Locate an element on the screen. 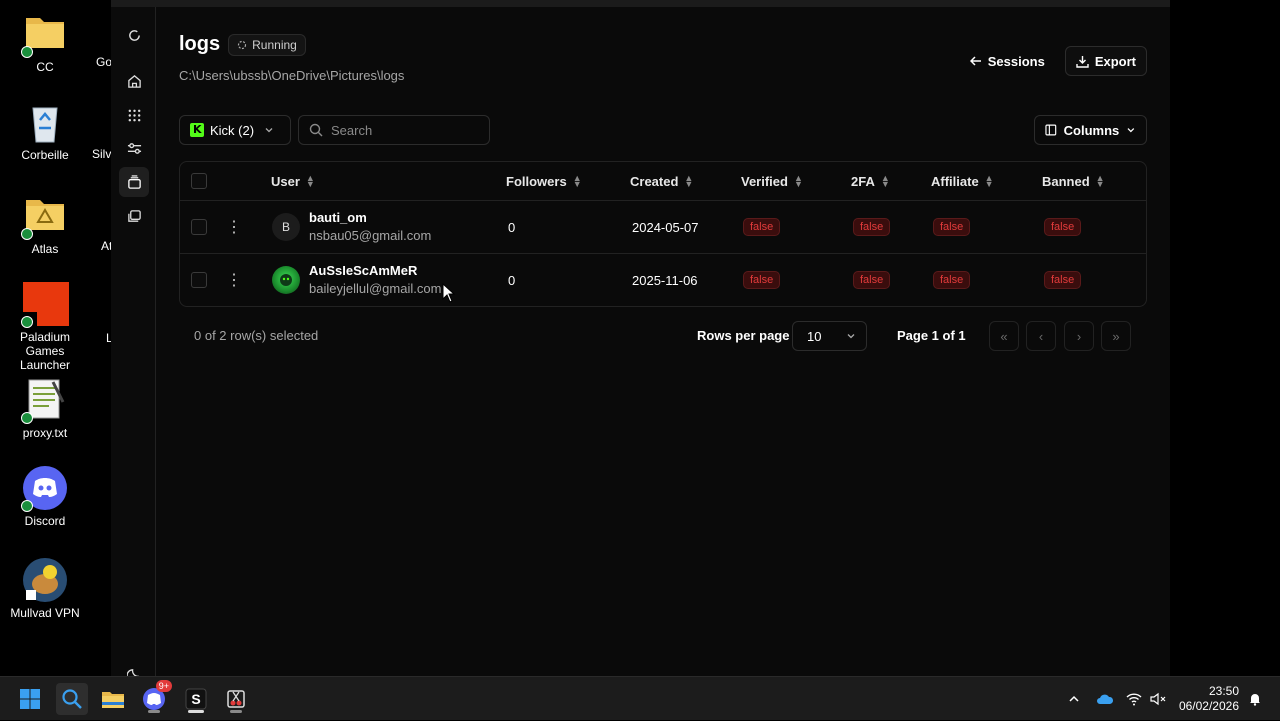  2fa-pill: false is located at coordinates (872, 280).